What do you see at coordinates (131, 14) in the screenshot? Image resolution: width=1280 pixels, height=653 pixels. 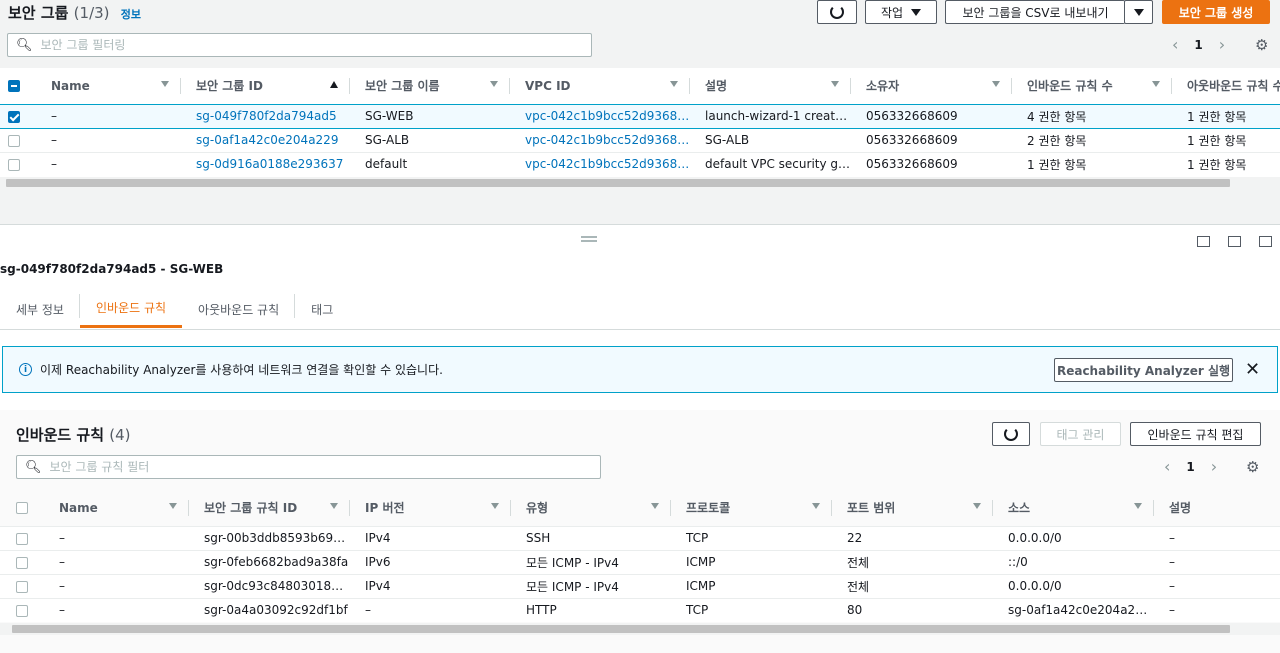 I see `info-link: 정보` at bounding box center [131, 14].